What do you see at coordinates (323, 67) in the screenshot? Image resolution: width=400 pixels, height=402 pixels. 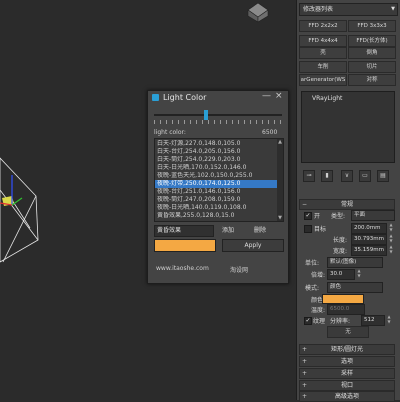 I see `modifier-button: 车削` at bounding box center [323, 67].